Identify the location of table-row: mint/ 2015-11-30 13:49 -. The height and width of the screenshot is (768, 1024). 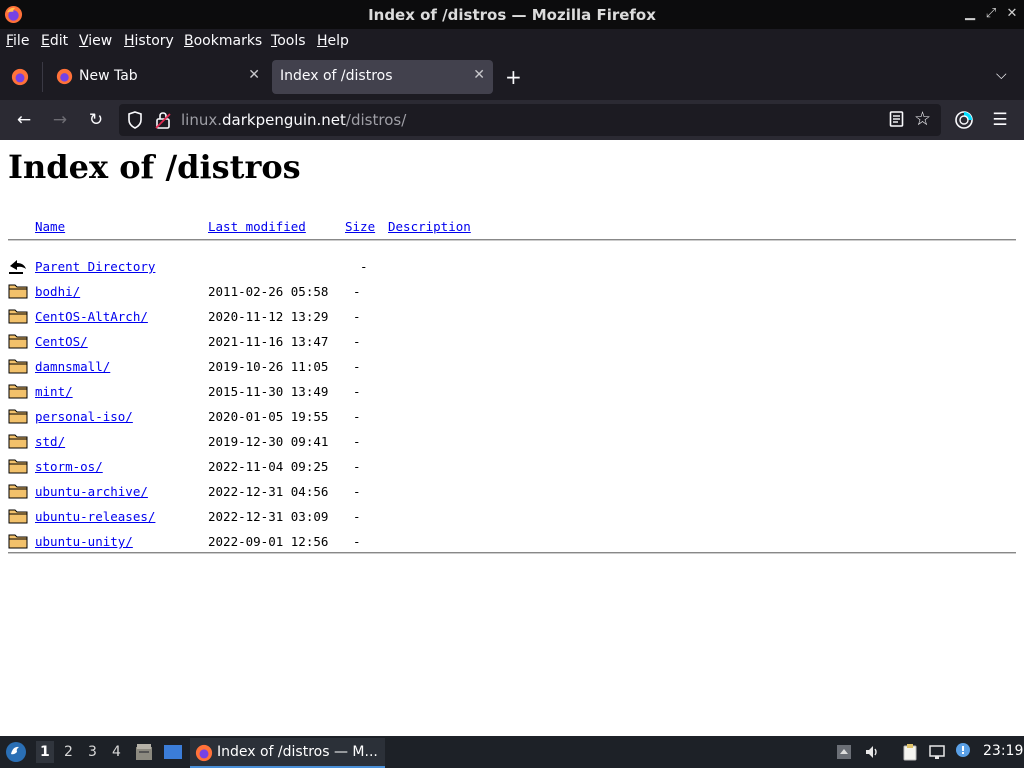
(512, 393).